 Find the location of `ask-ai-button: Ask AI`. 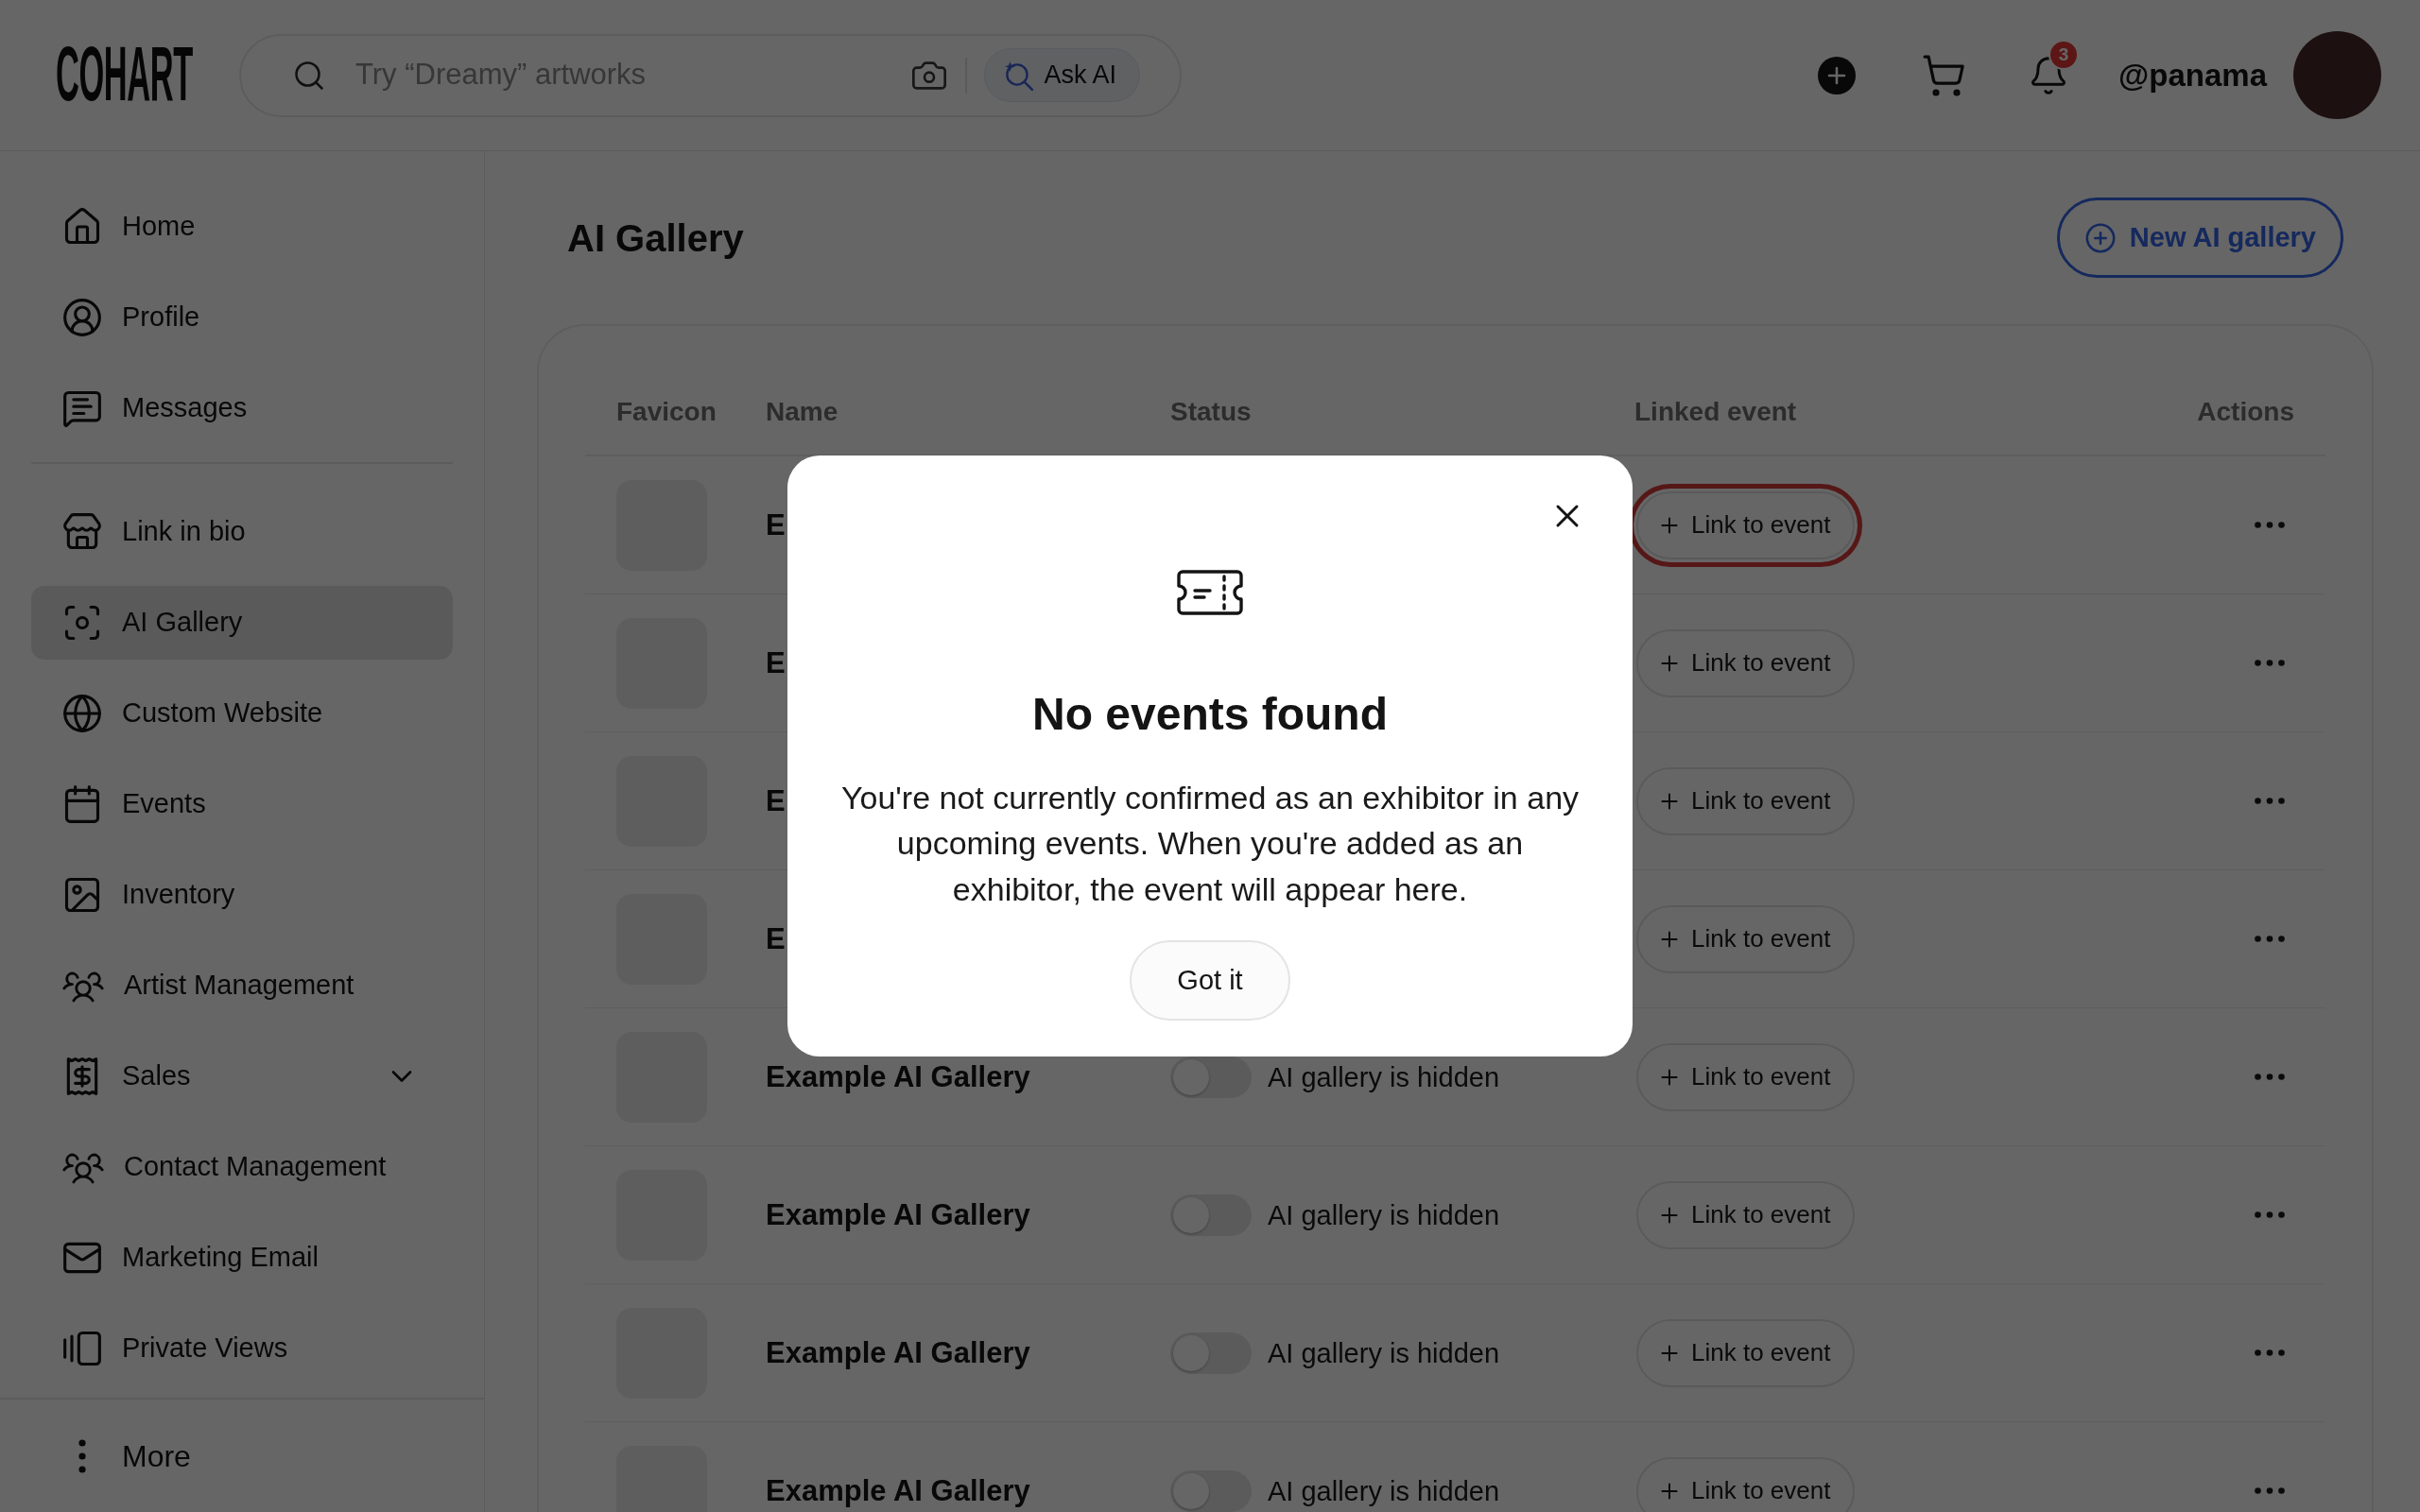

ask-ai-button: Ask AI is located at coordinates (1062, 75).